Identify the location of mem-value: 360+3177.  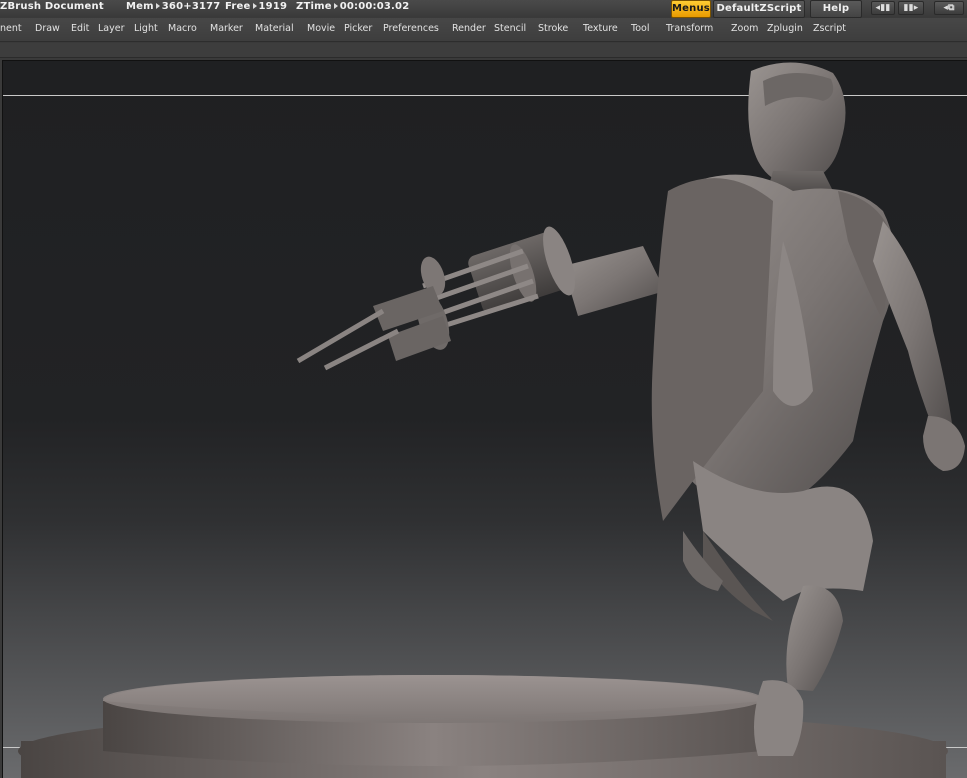
(191, 6).